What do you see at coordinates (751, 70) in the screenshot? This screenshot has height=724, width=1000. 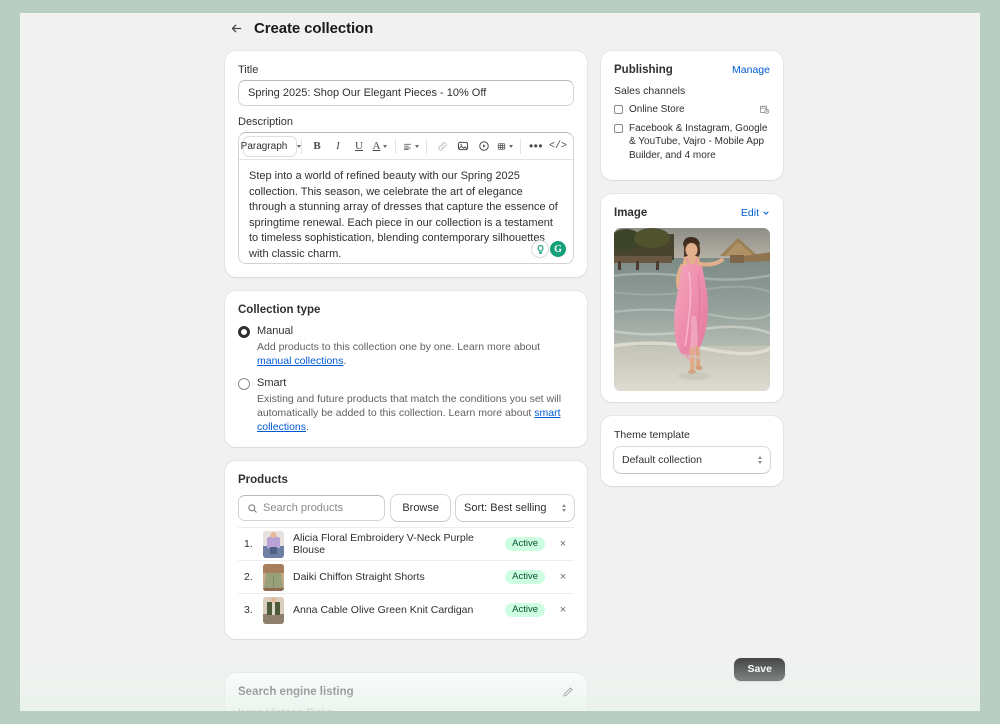 I see `manage-channels-link: Manage` at bounding box center [751, 70].